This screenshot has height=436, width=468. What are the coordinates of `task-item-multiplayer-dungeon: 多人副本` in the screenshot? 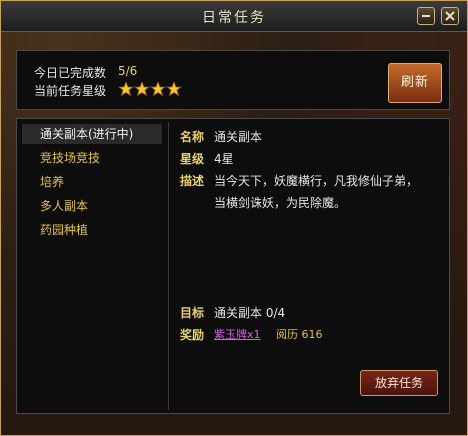 It's located at (92, 206).